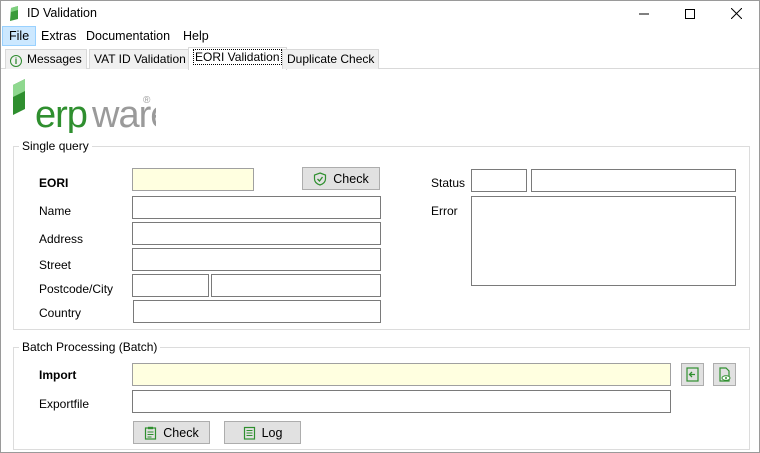  What do you see at coordinates (256, 207) in the screenshot?
I see `name-input` at bounding box center [256, 207].